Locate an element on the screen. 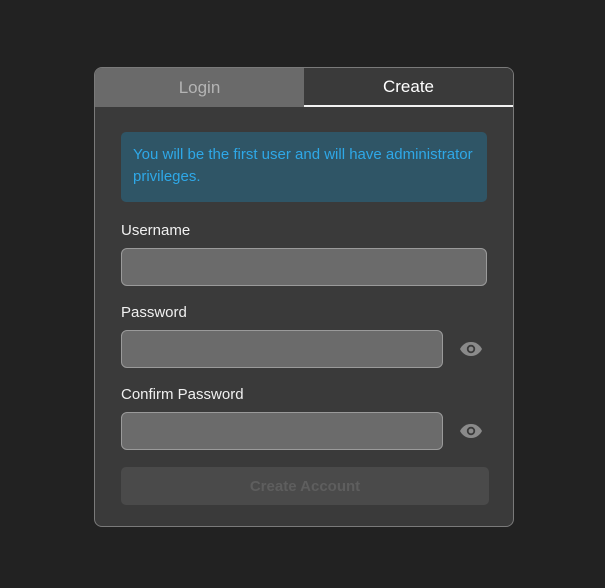  auth-tabs: Login Create is located at coordinates (304, 87).